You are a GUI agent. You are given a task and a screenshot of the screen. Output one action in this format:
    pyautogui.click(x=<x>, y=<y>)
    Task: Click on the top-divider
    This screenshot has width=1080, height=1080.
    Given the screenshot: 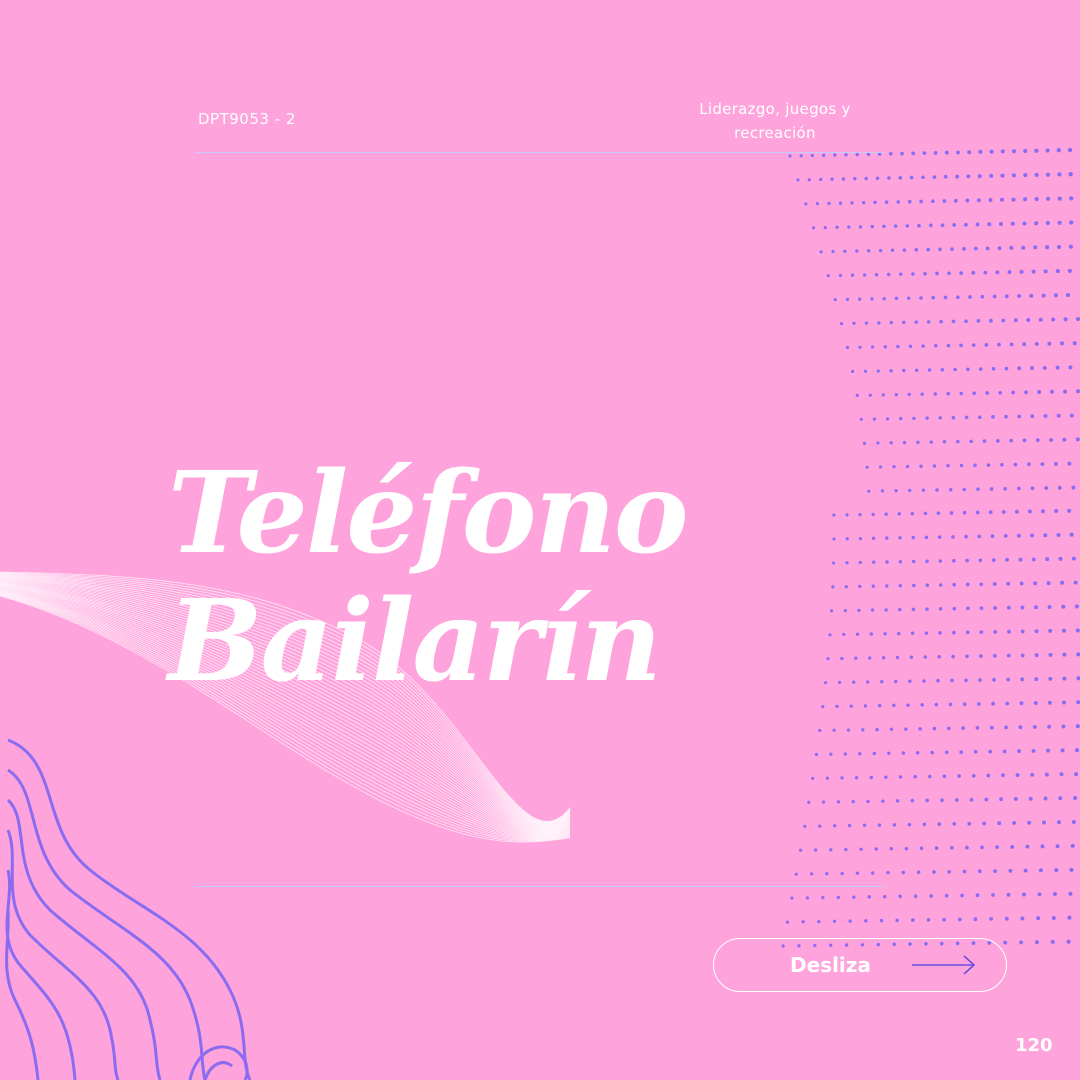 What is the action you would take?
    pyautogui.click(x=540, y=152)
    